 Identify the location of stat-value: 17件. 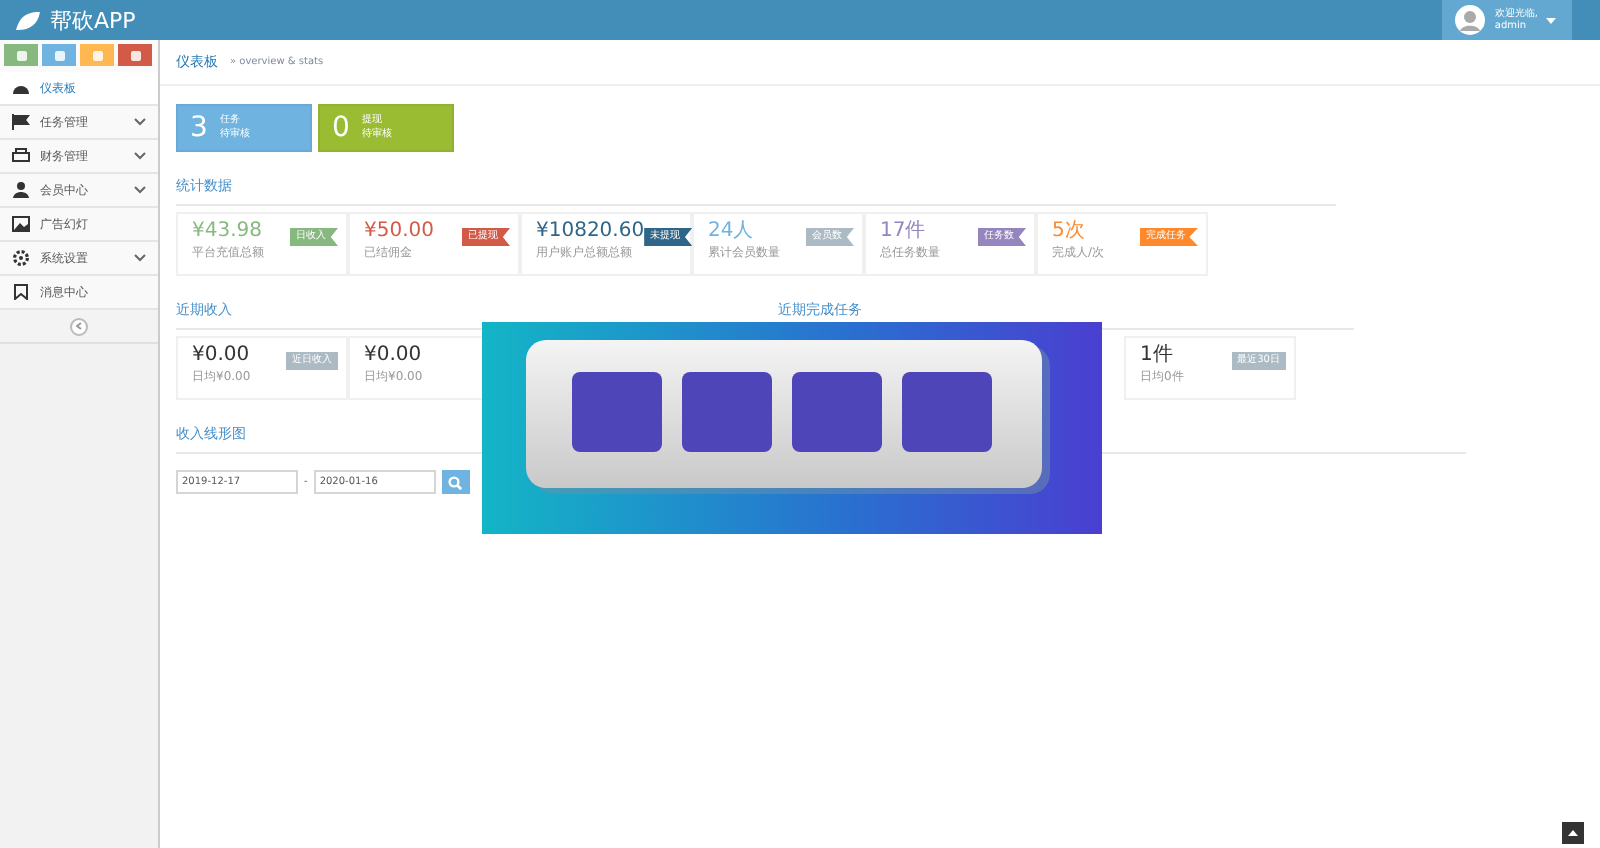
(904, 231).